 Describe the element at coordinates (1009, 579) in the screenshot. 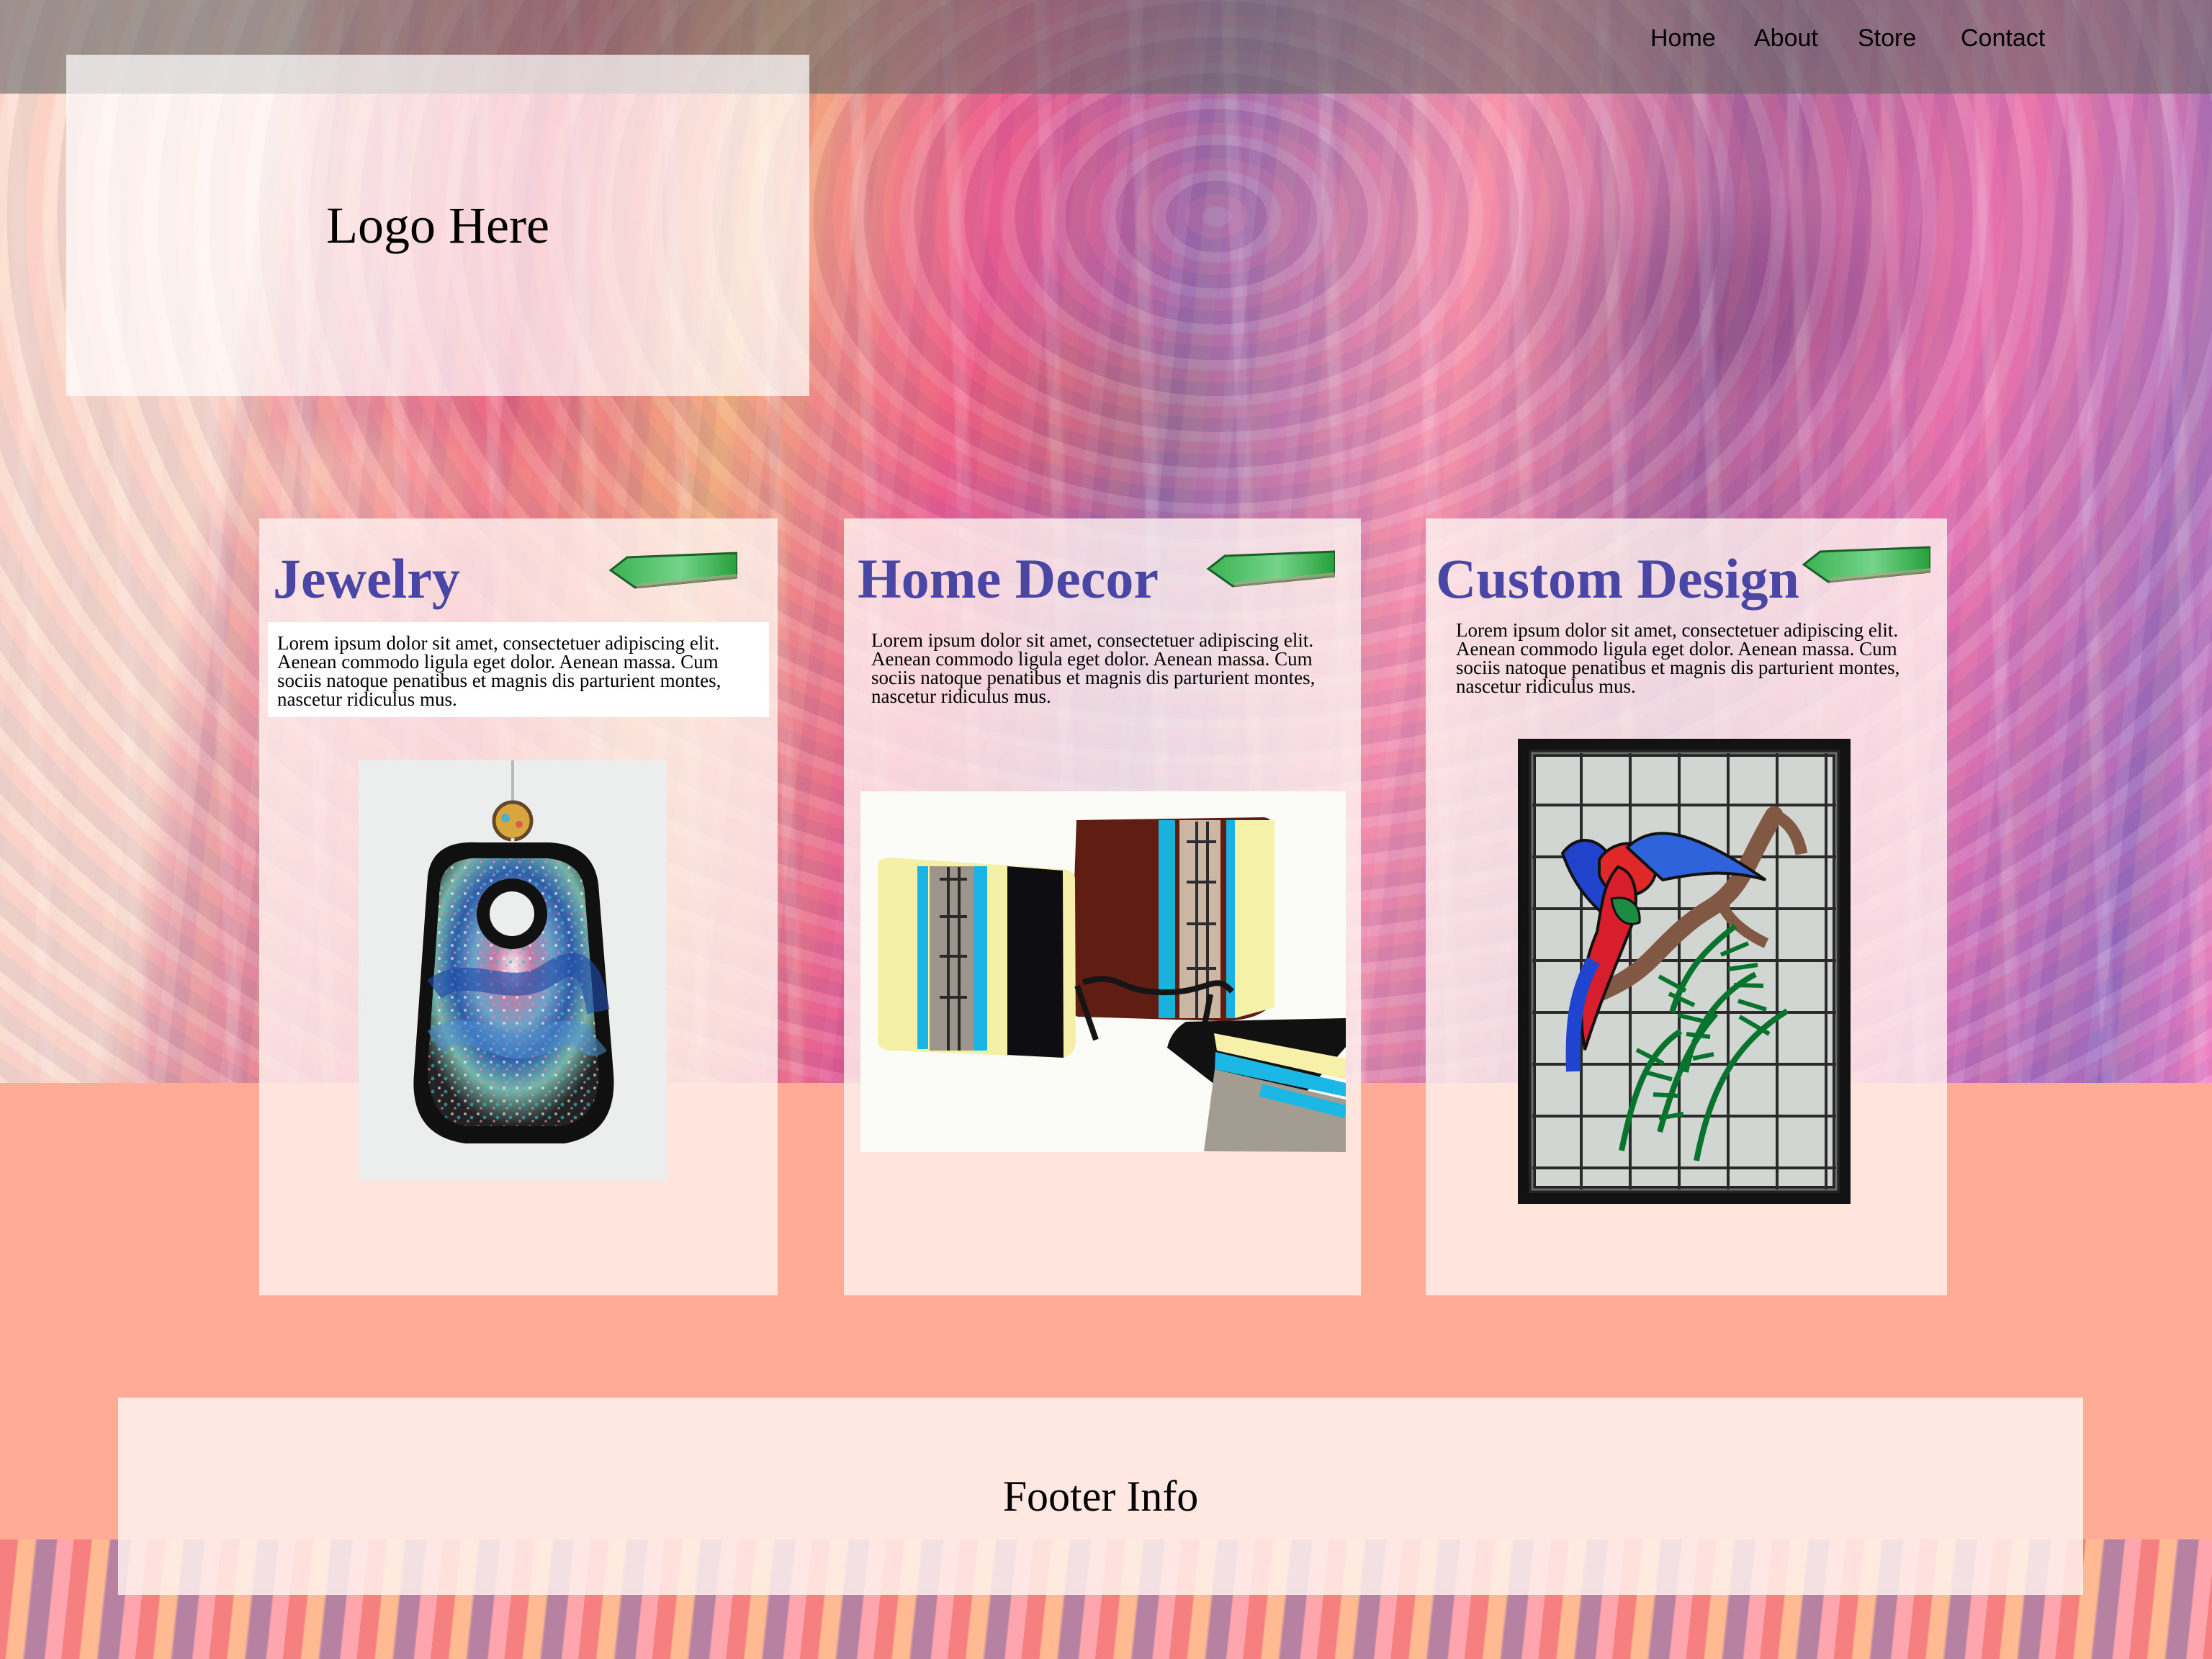

I see `home-decor-title: Home Decor` at that location.